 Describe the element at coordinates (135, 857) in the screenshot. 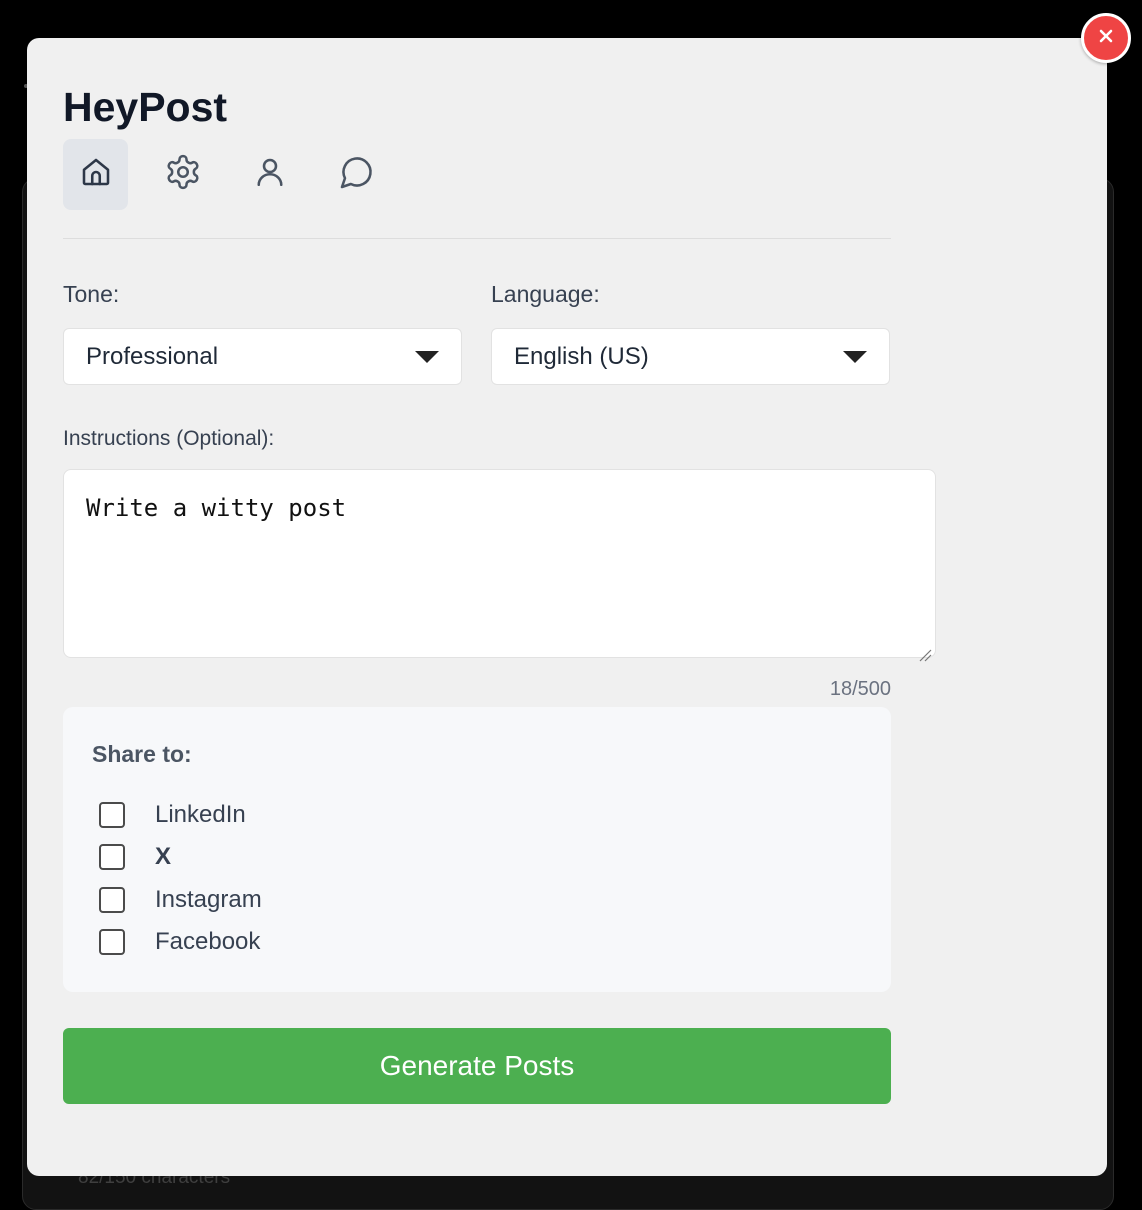

I see `share-option-x: X` at that location.